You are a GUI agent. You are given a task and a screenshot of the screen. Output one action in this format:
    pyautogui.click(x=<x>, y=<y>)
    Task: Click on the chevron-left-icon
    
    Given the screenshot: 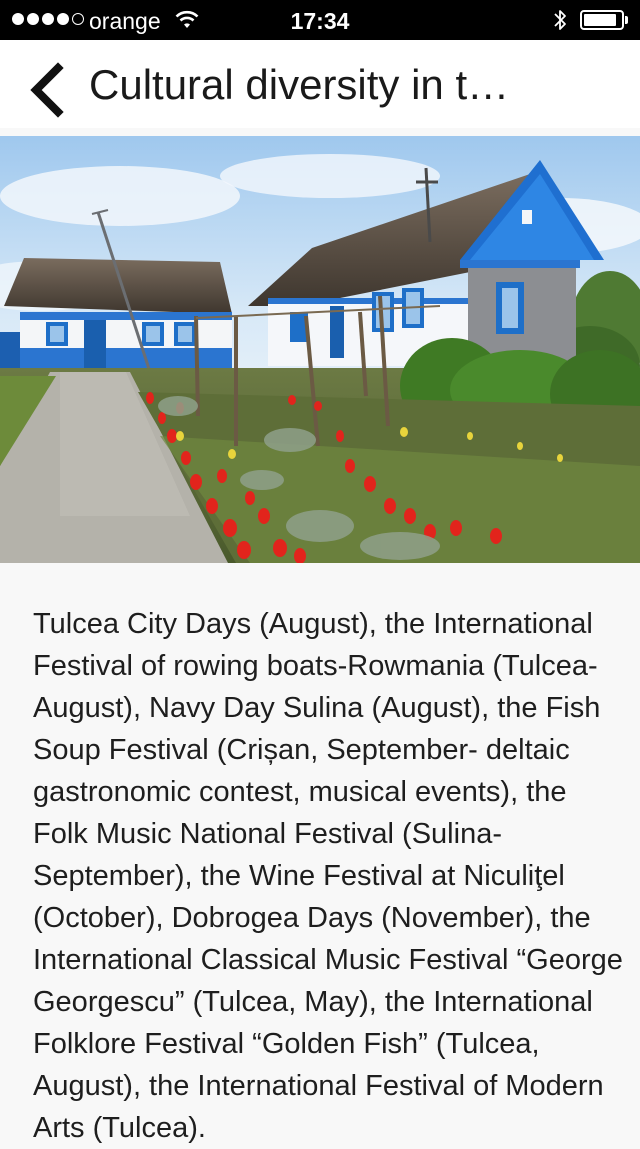 What is the action you would take?
    pyautogui.click(x=47, y=90)
    